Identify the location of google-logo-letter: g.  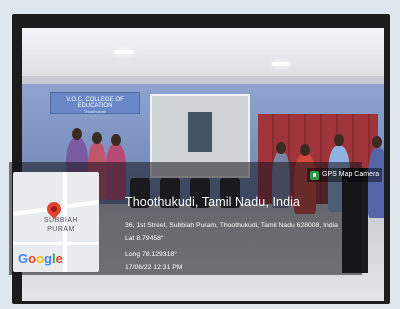
(48, 258).